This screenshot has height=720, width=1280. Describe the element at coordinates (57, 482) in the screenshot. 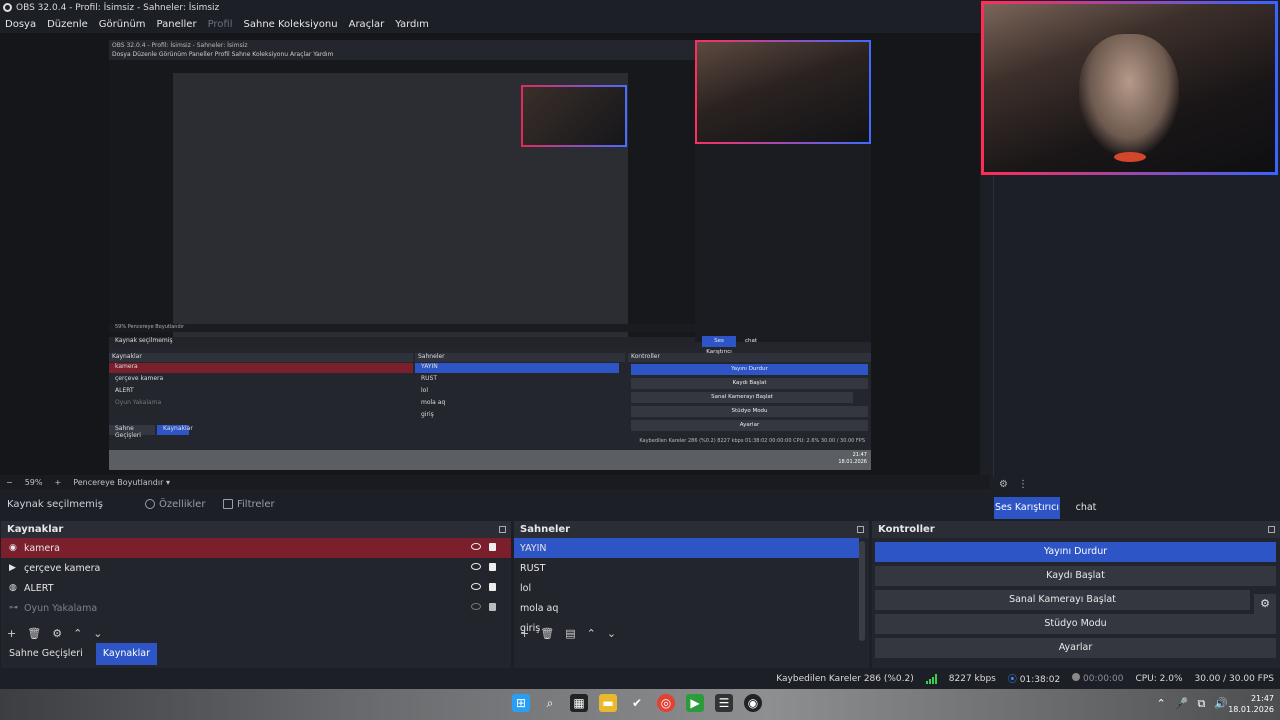

I see `zoom-in-button: +` at that location.